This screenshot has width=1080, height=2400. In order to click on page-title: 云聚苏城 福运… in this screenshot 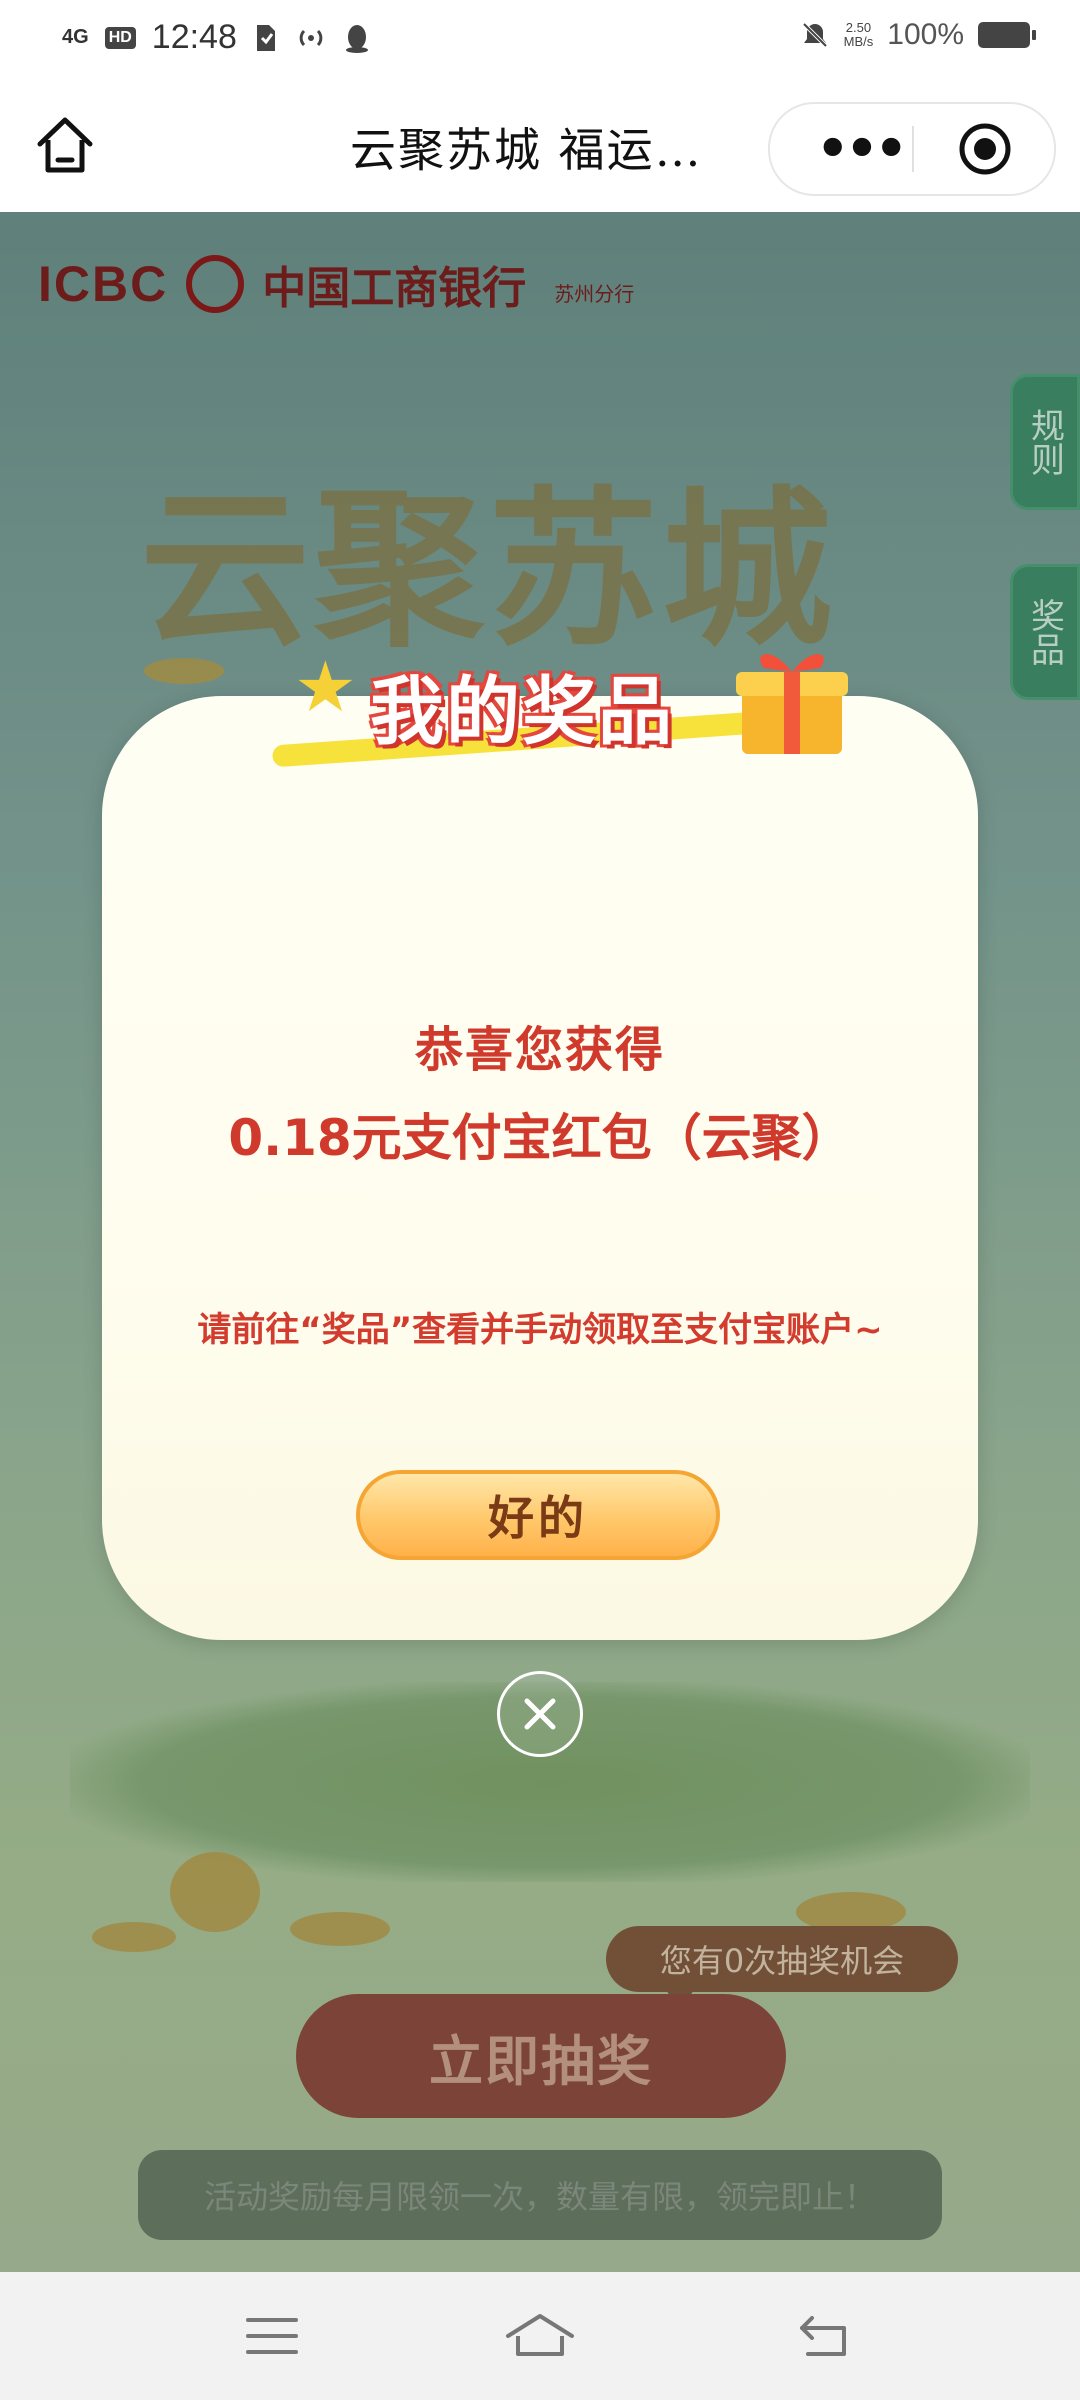, I will do `click(526, 150)`.